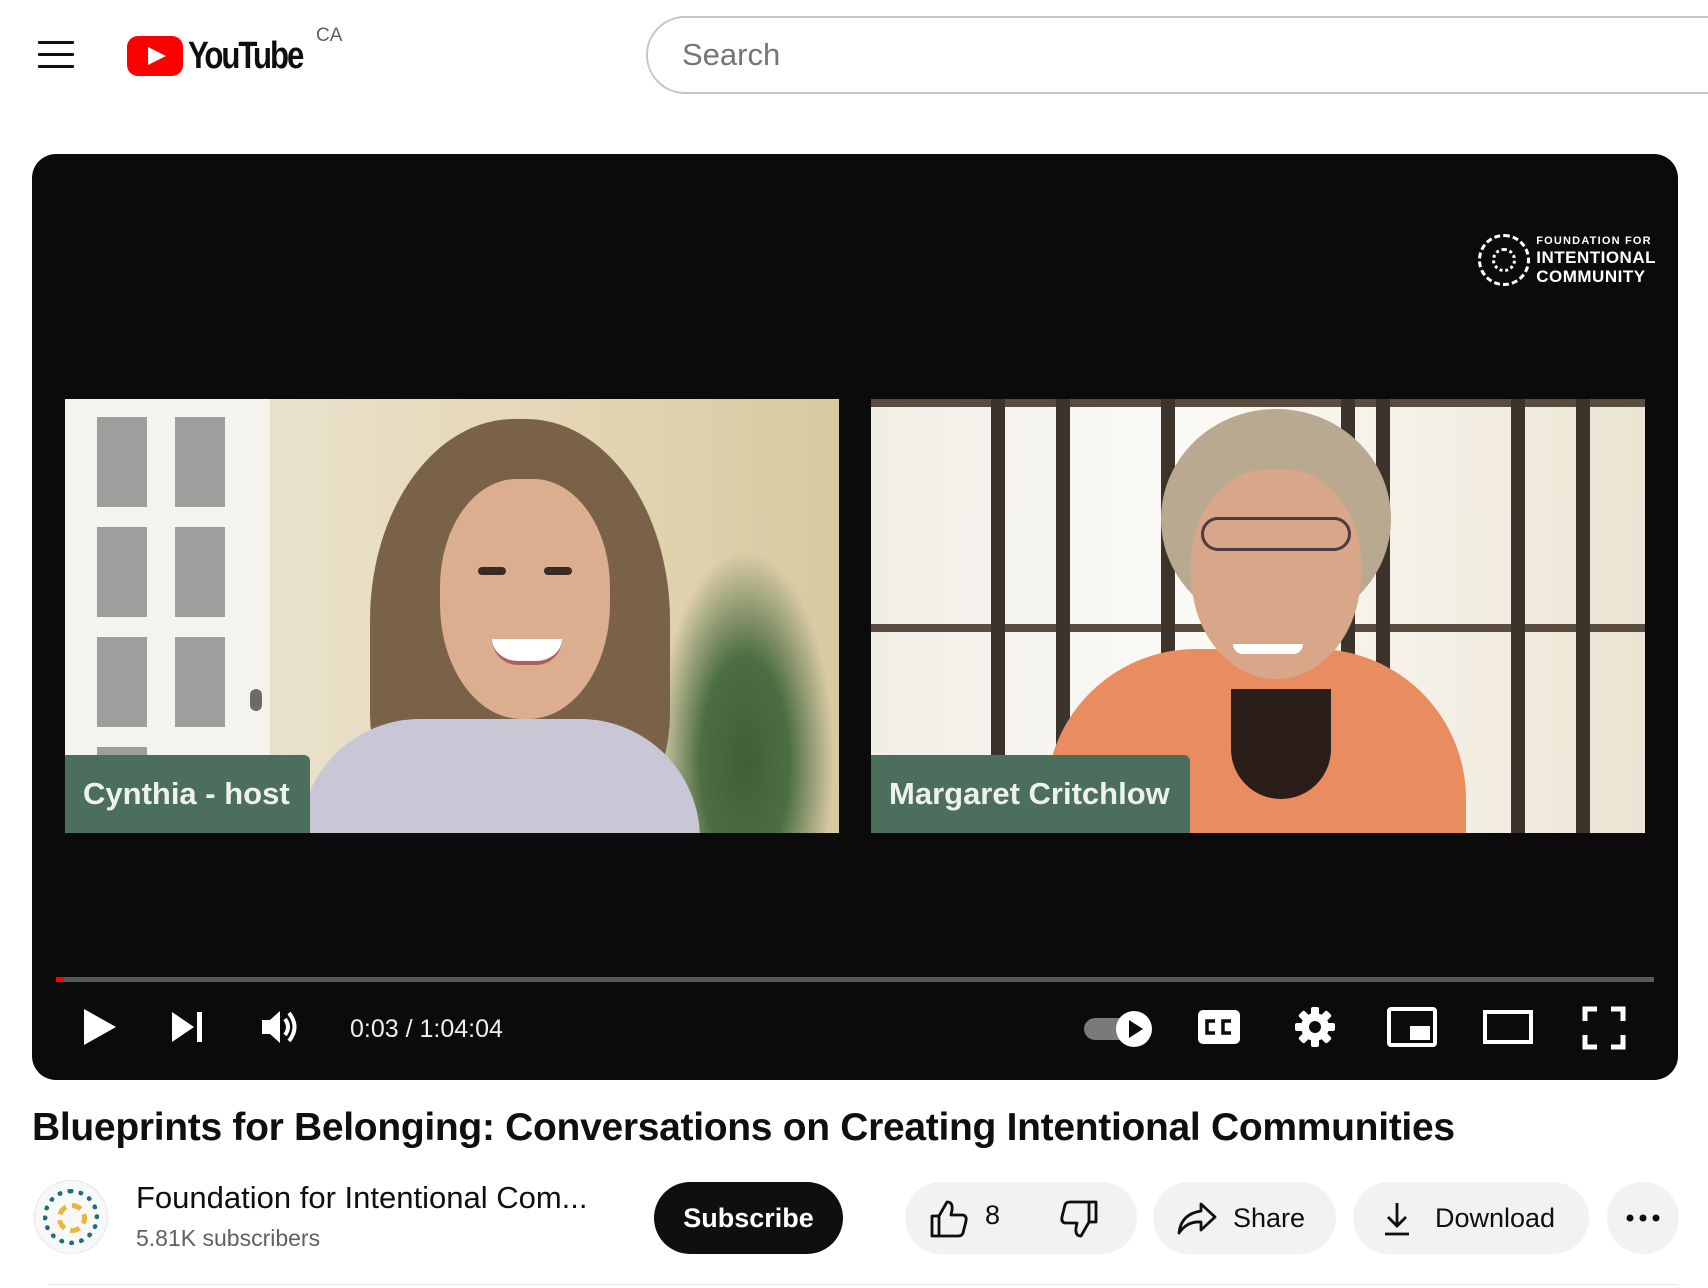 The width and height of the screenshot is (1708, 1288). Describe the element at coordinates (246, 55) in the screenshot. I see `logo-text: YouTube` at that location.